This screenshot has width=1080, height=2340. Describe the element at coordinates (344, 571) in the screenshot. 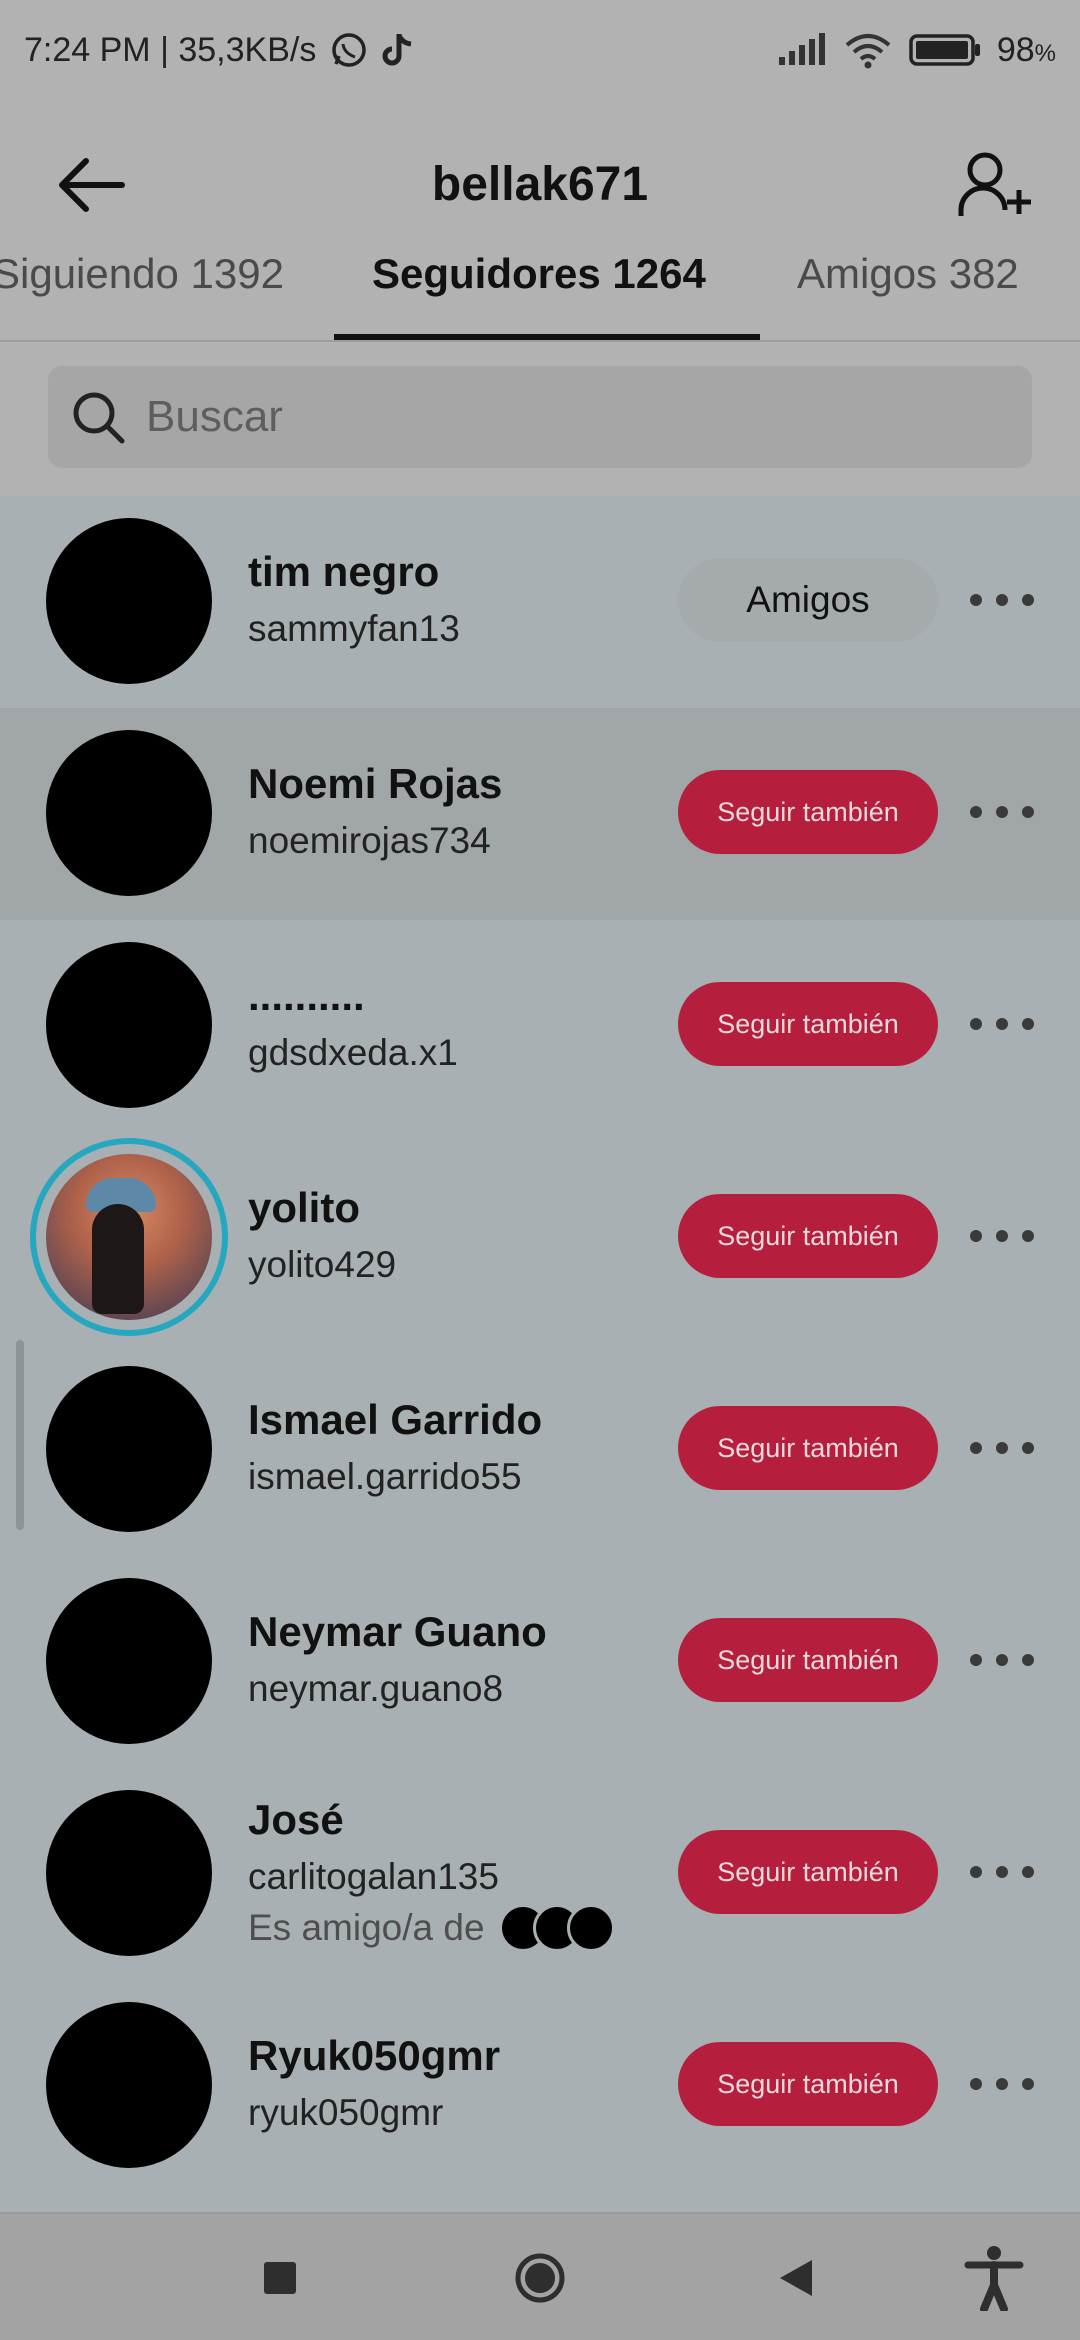

I see `user-name: tim negro` at that location.